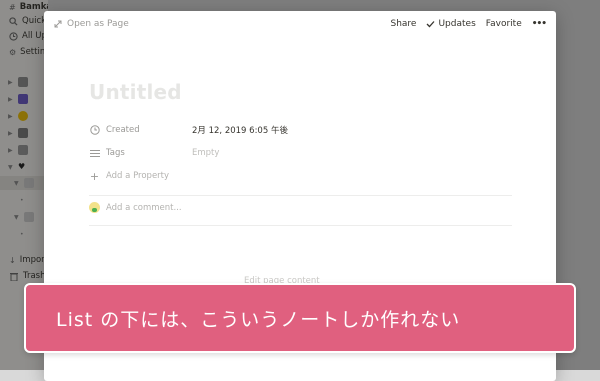 The width and height of the screenshot is (600, 381). I want to click on property-created: Created 2月 12, 2019 6:05 午後, so click(299, 130).